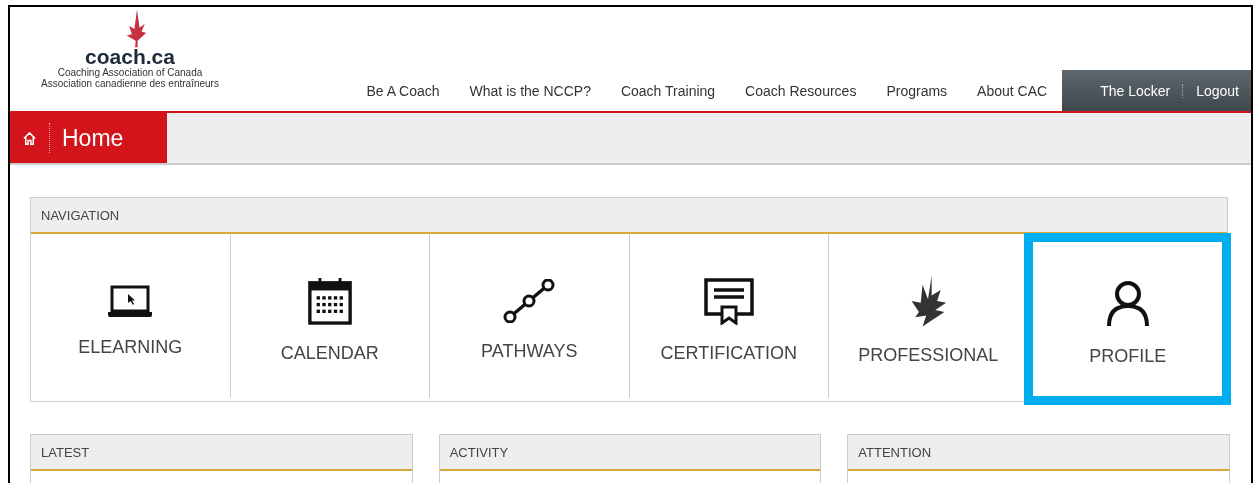  What do you see at coordinates (728, 300) in the screenshot?
I see `certificate-icon` at bounding box center [728, 300].